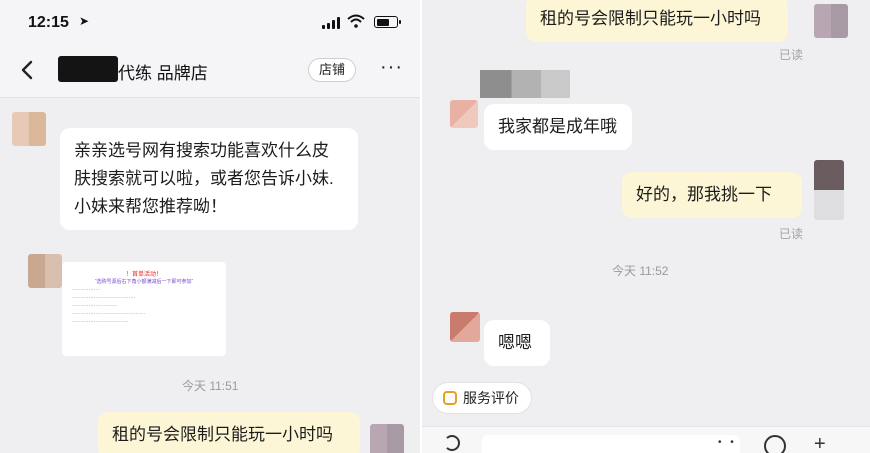  I want to click on chat-timestamp: 今天 11:51, so click(210, 386).